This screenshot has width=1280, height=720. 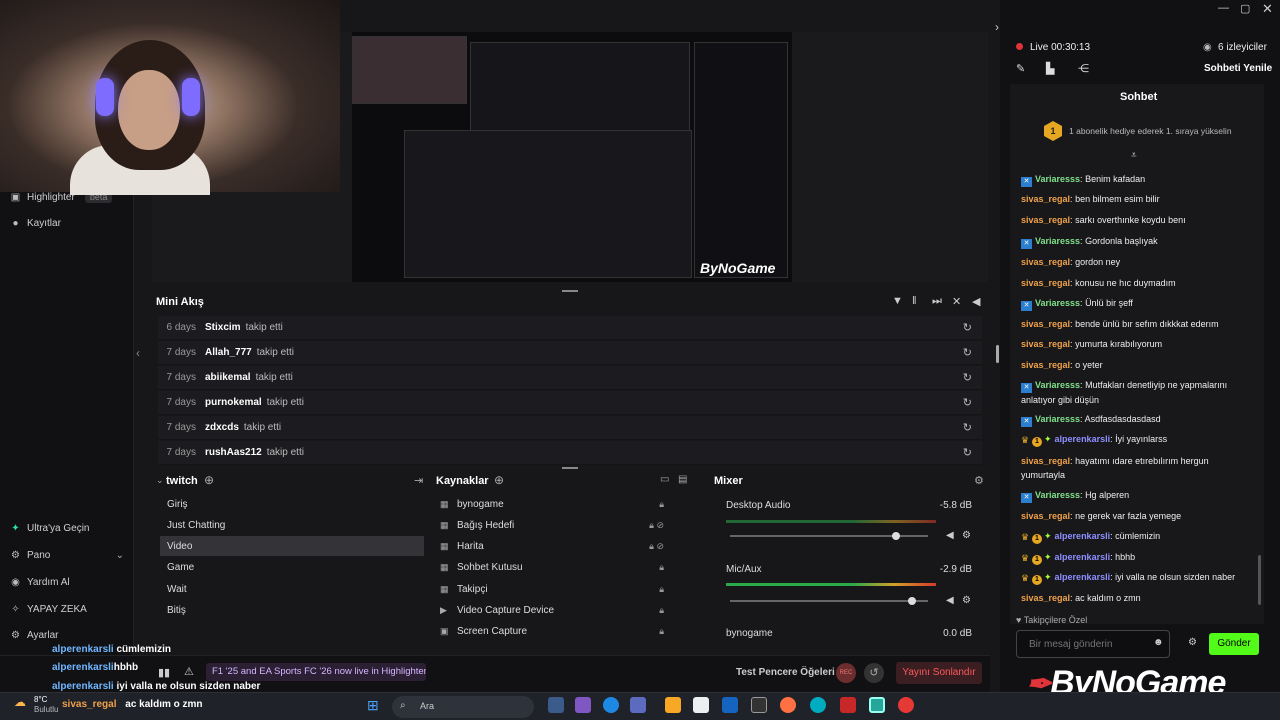 I want to click on windows-start-icon: ⊞, so click(x=373, y=705).